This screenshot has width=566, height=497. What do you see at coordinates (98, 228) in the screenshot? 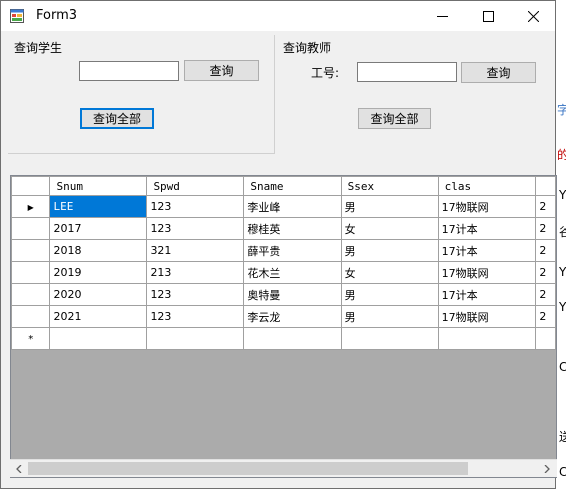
I see `grid-cell: 2017` at bounding box center [98, 228].